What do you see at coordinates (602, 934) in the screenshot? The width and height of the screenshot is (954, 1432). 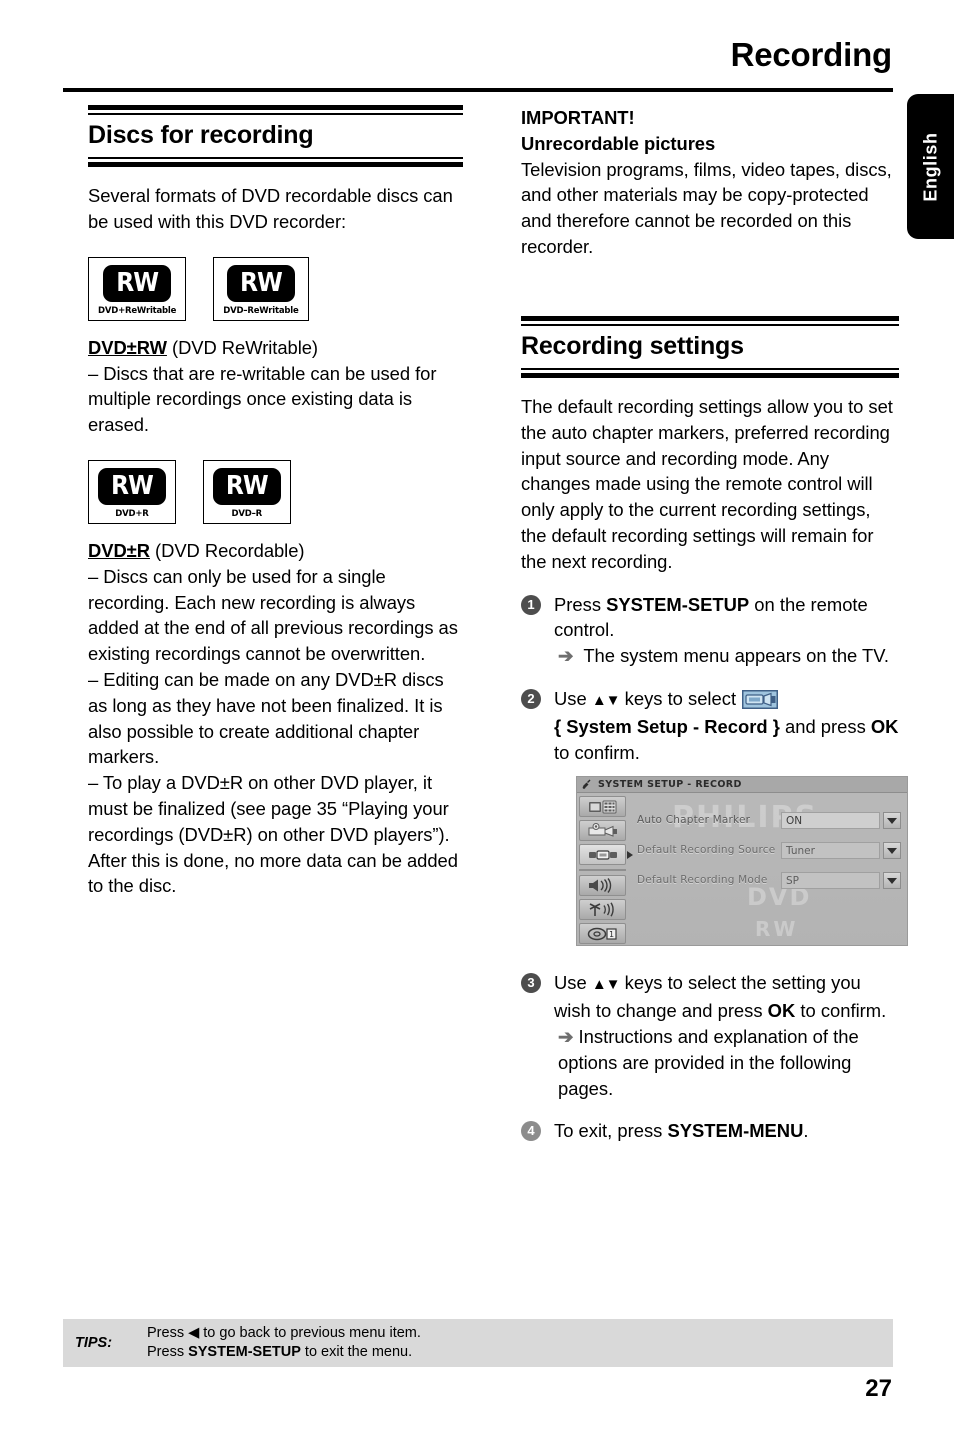 I see `sidebar-icon-disc-features: 1` at bounding box center [602, 934].